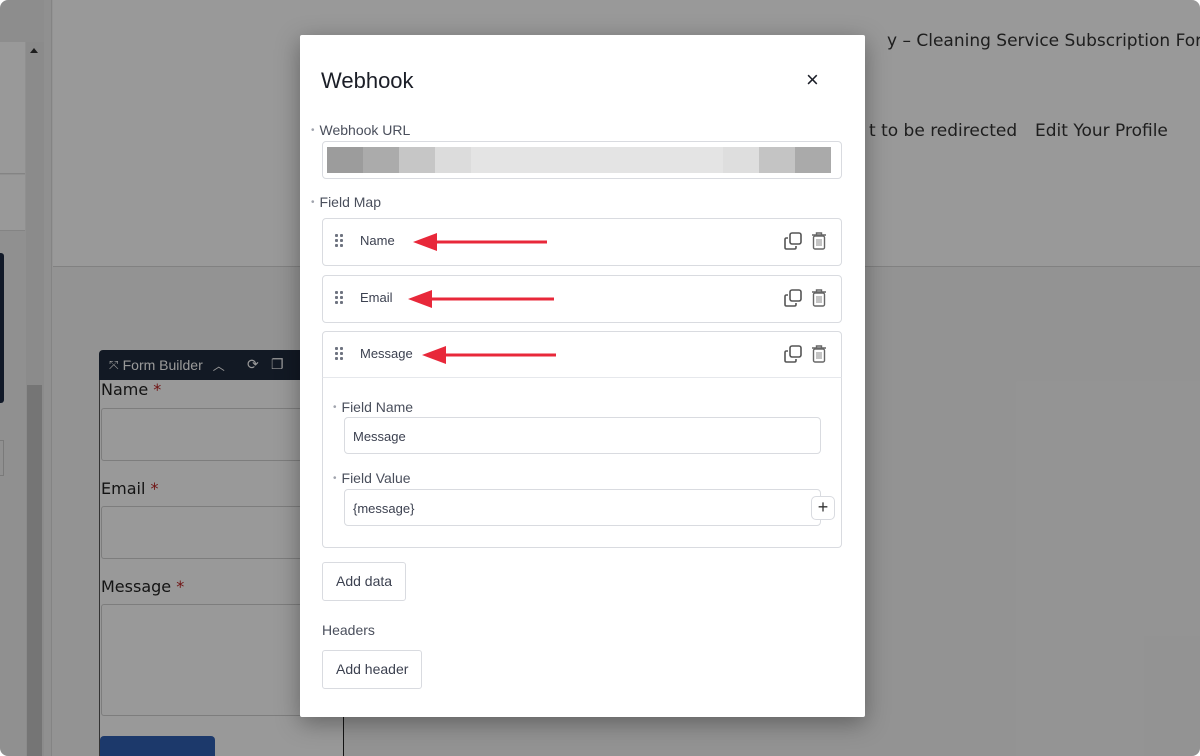 This screenshot has height=756, width=1200. What do you see at coordinates (364, 581) in the screenshot?
I see `add-data-button: Add data` at bounding box center [364, 581].